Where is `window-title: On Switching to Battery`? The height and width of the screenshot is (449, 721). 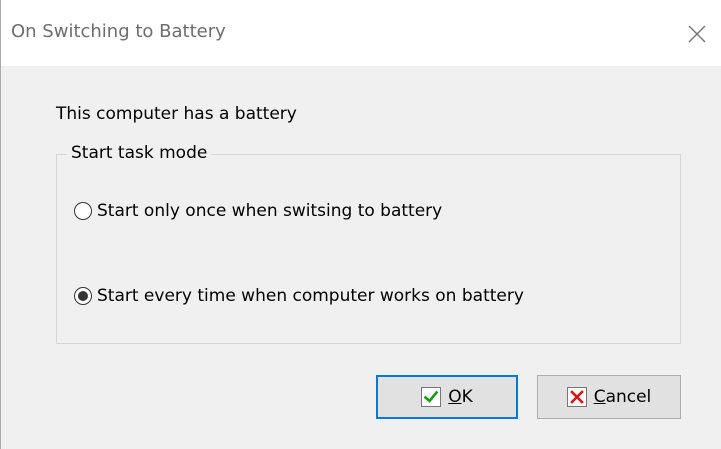 window-title: On Switching to Battery is located at coordinates (118, 31).